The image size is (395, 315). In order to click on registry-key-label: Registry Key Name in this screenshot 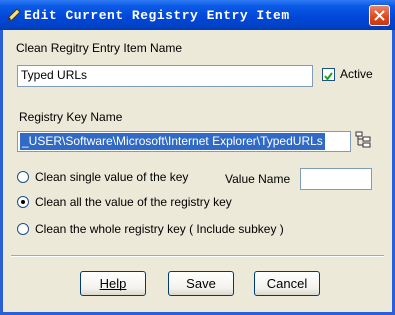, I will do `click(71, 117)`.